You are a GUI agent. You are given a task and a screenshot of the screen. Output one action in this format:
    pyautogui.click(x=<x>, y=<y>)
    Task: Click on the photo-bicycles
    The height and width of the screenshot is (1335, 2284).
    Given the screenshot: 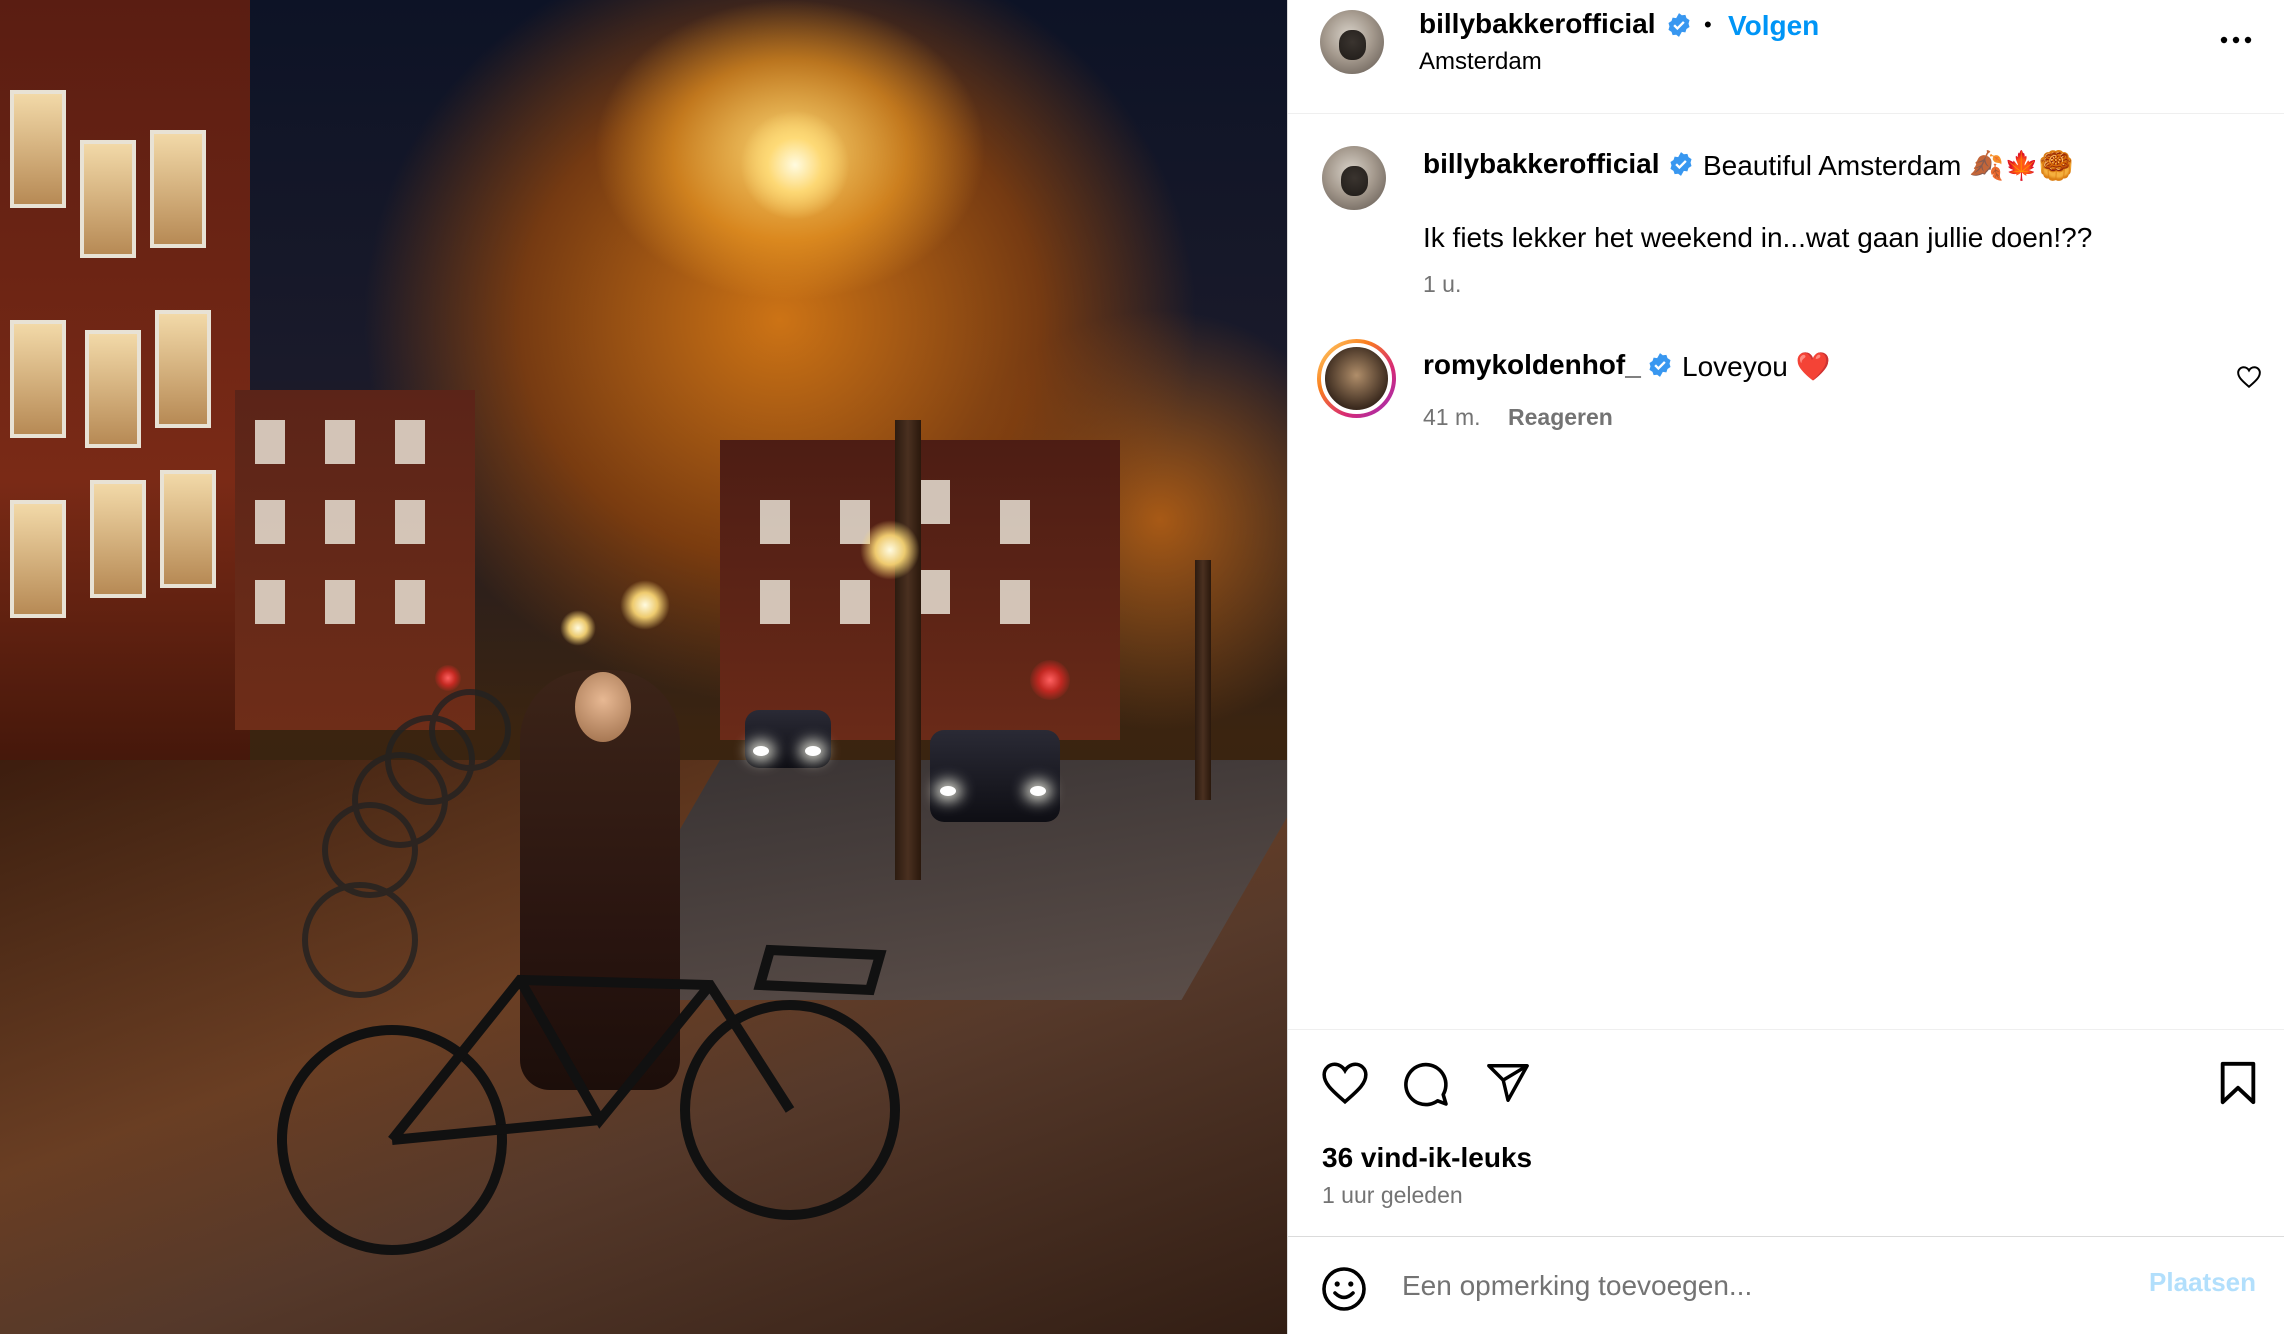 What is the action you would take?
    pyautogui.click(x=588, y=972)
    